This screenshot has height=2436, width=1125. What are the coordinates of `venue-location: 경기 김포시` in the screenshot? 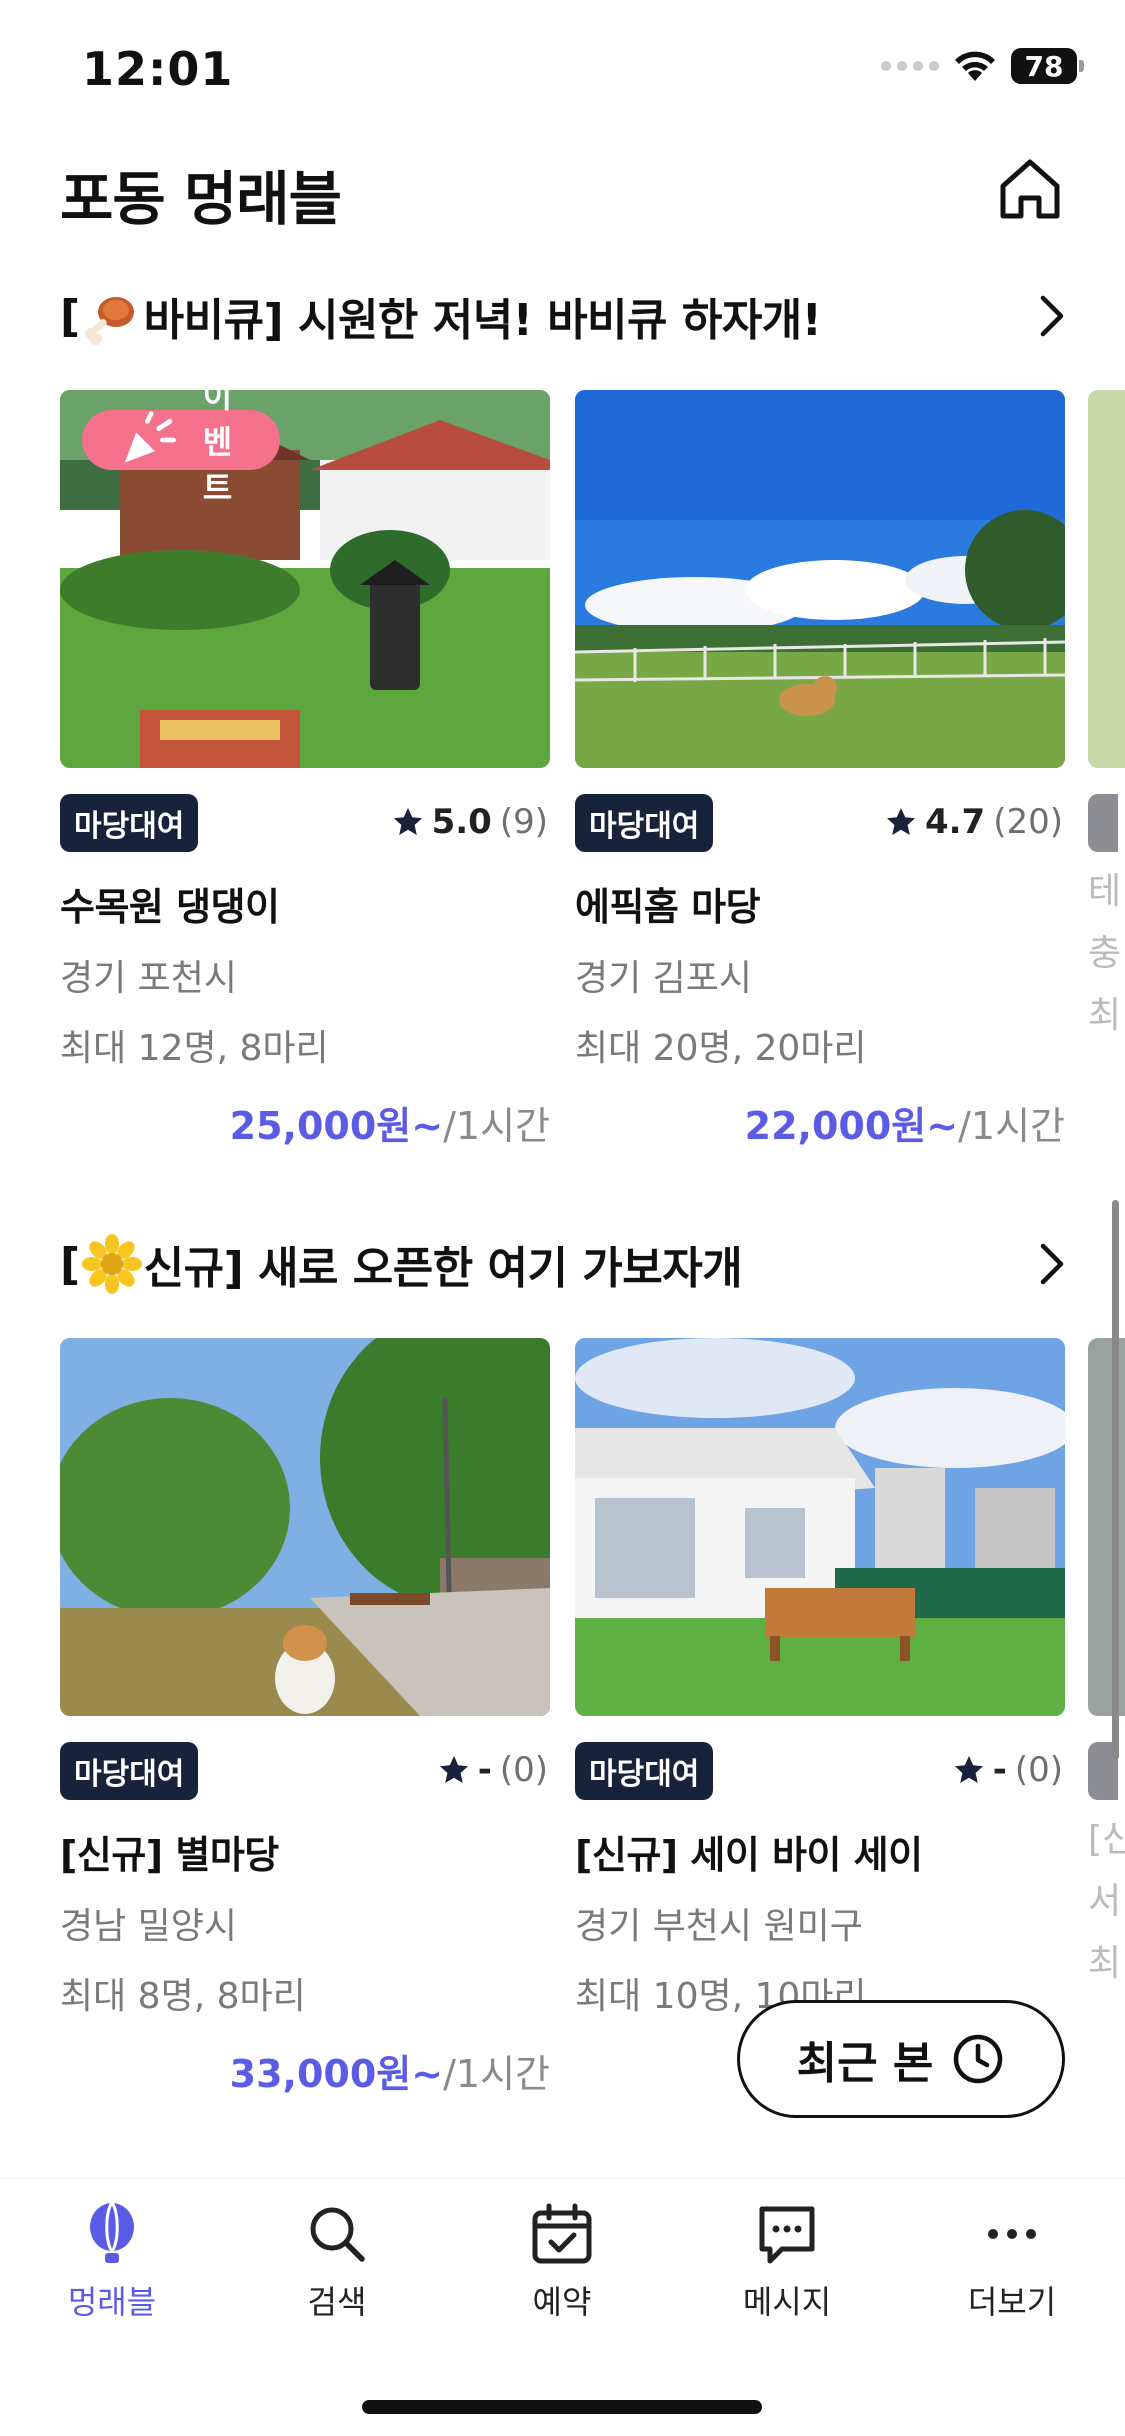 It's located at (664, 978).